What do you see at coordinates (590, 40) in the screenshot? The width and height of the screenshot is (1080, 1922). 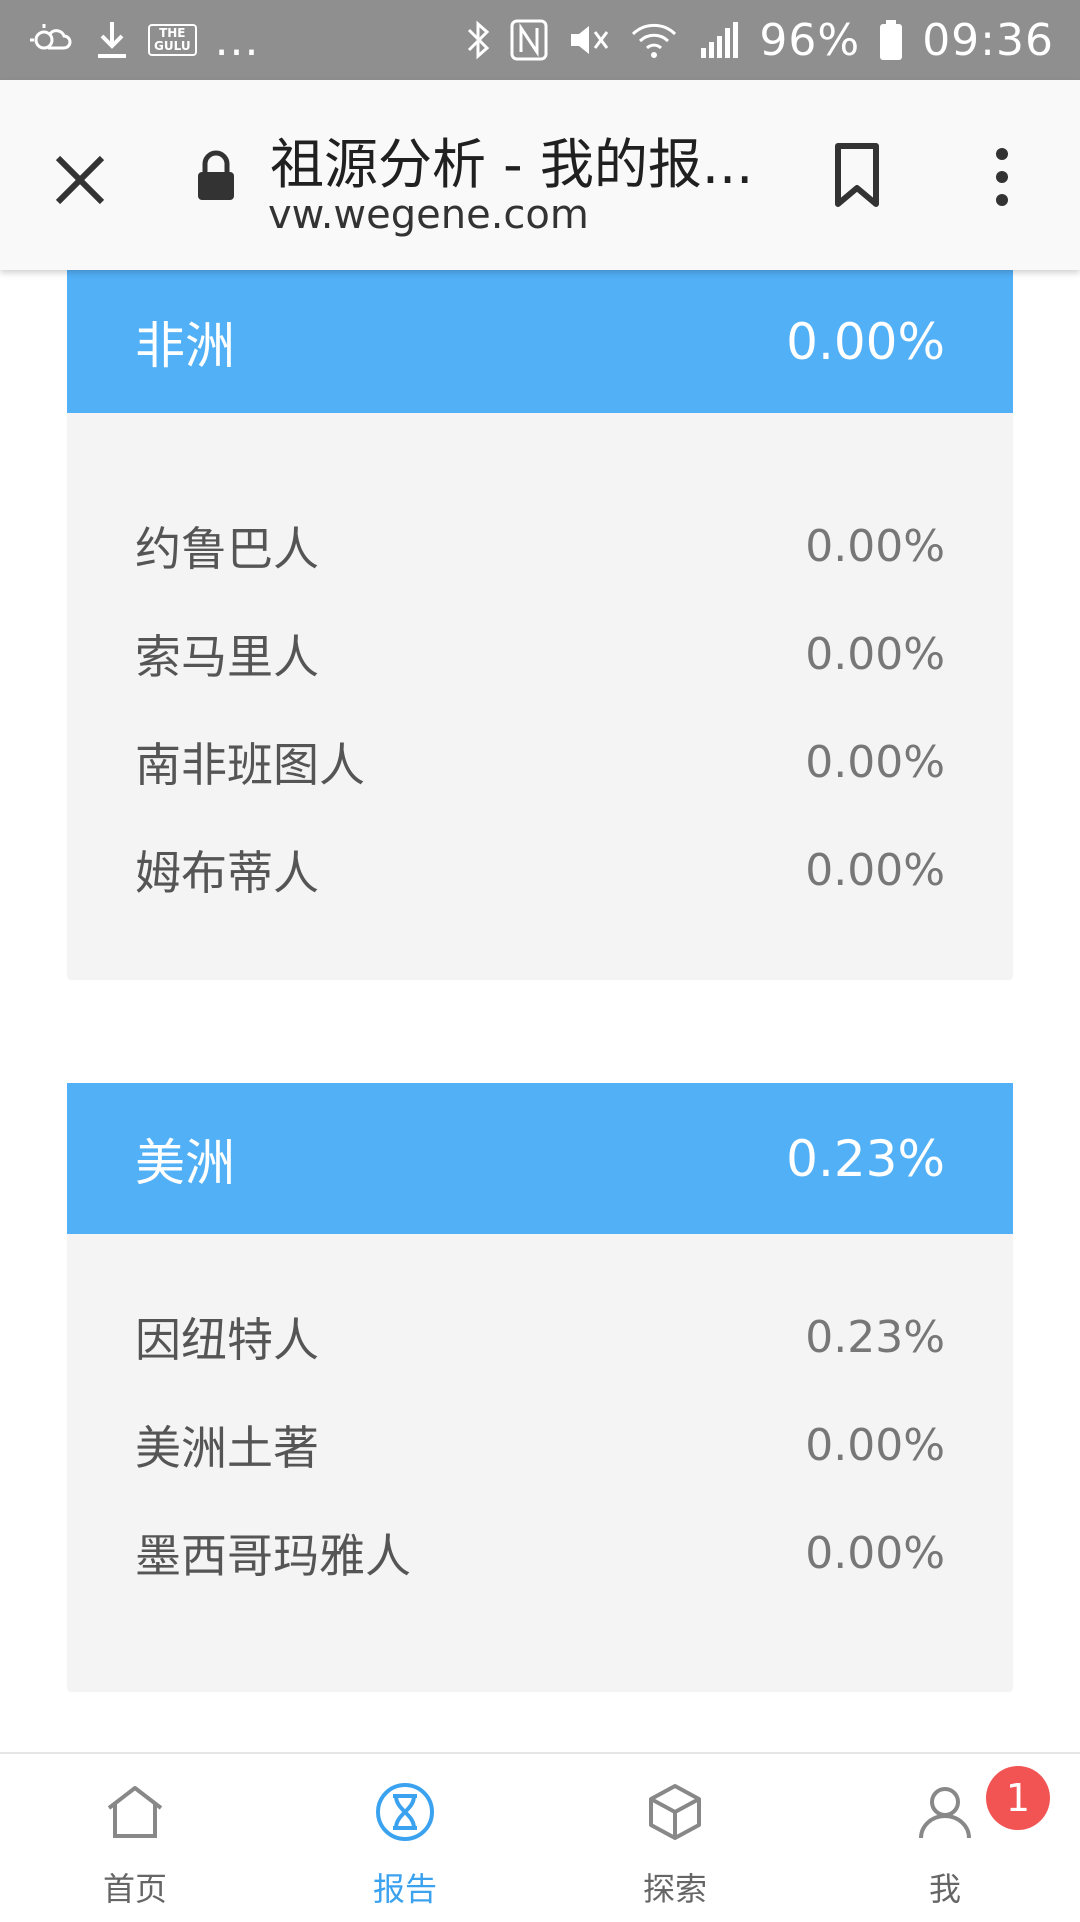 I see `mute-icon` at bounding box center [590, 40].